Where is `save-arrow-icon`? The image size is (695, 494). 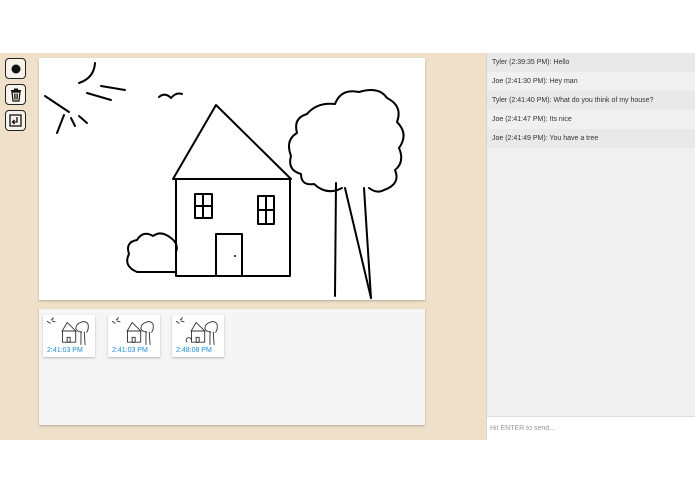
save-arrow-icon is located at coordinates (15, 120).